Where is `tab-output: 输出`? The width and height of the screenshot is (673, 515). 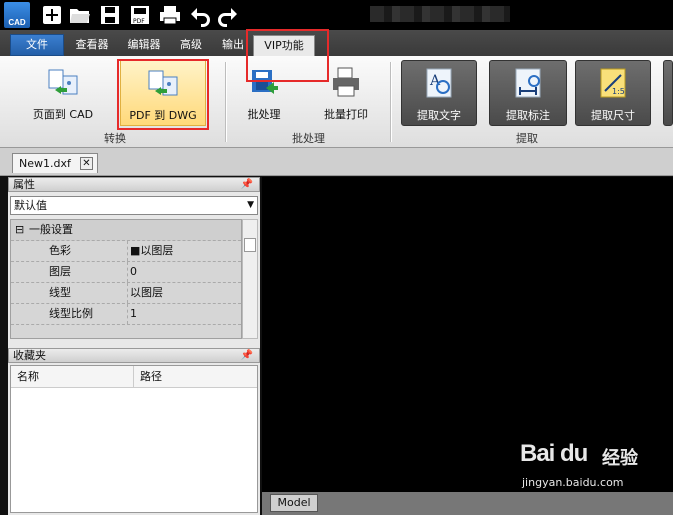
tab-output: 输出 is located at coordinates (233, 45).